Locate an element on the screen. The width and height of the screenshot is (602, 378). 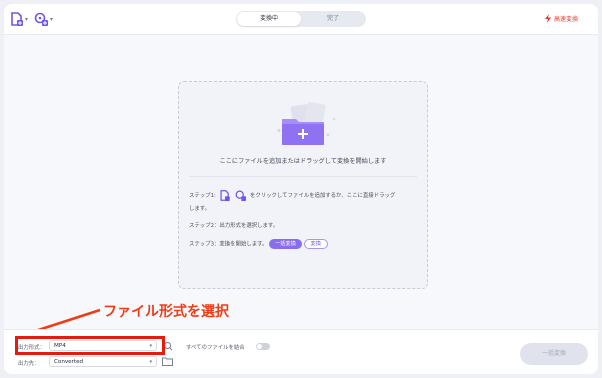
annotation-arrow is located at coordinates (63, 322).